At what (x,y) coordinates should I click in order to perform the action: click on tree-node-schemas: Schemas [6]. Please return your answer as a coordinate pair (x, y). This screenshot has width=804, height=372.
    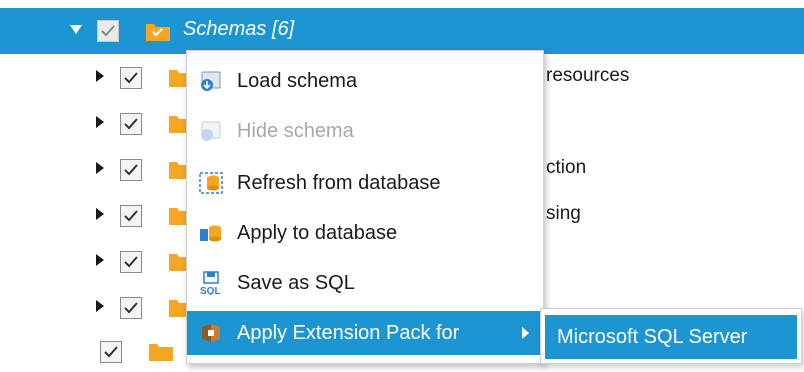
    Looking at the image, I should click on (402, 31).